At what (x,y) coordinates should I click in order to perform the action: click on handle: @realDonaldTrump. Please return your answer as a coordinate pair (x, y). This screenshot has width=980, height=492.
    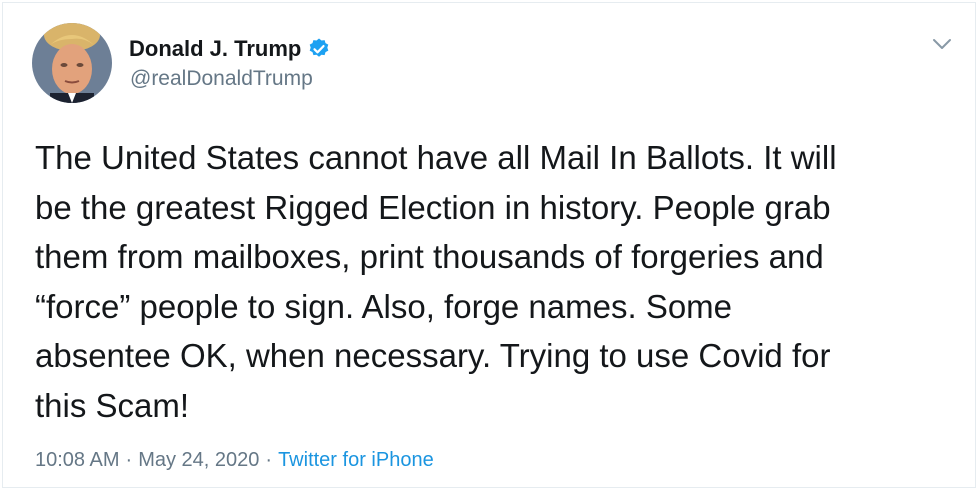
    Looking at the image, I should click on (221, 79).